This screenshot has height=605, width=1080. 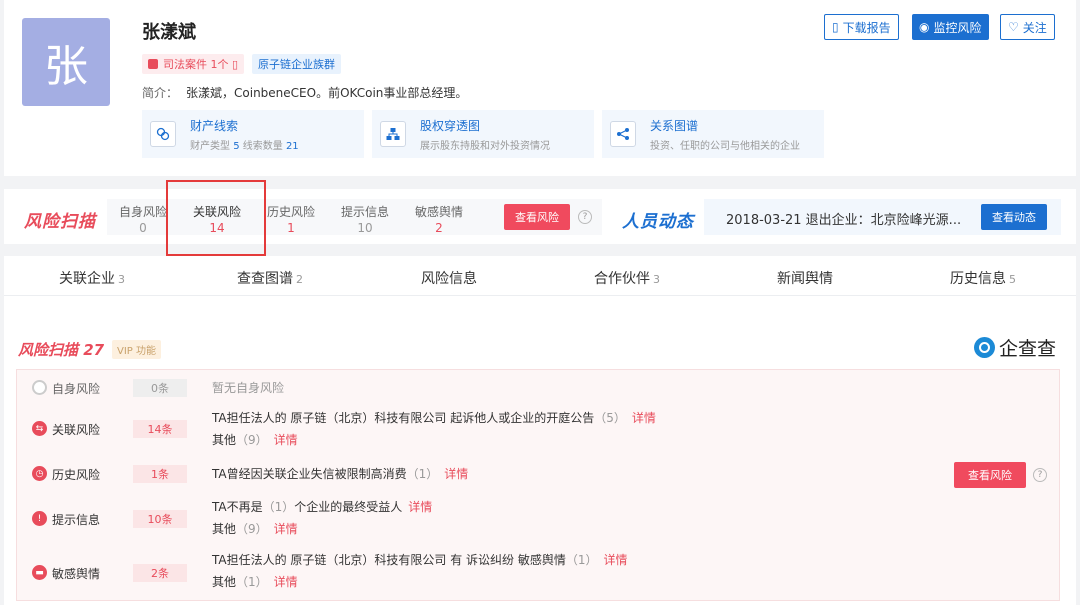 What do you see at coordinates (201, 64) in the screenshot?
I see `judicial-case-label: 司法案件 1个 ▯` at bounding box center [201, 64].